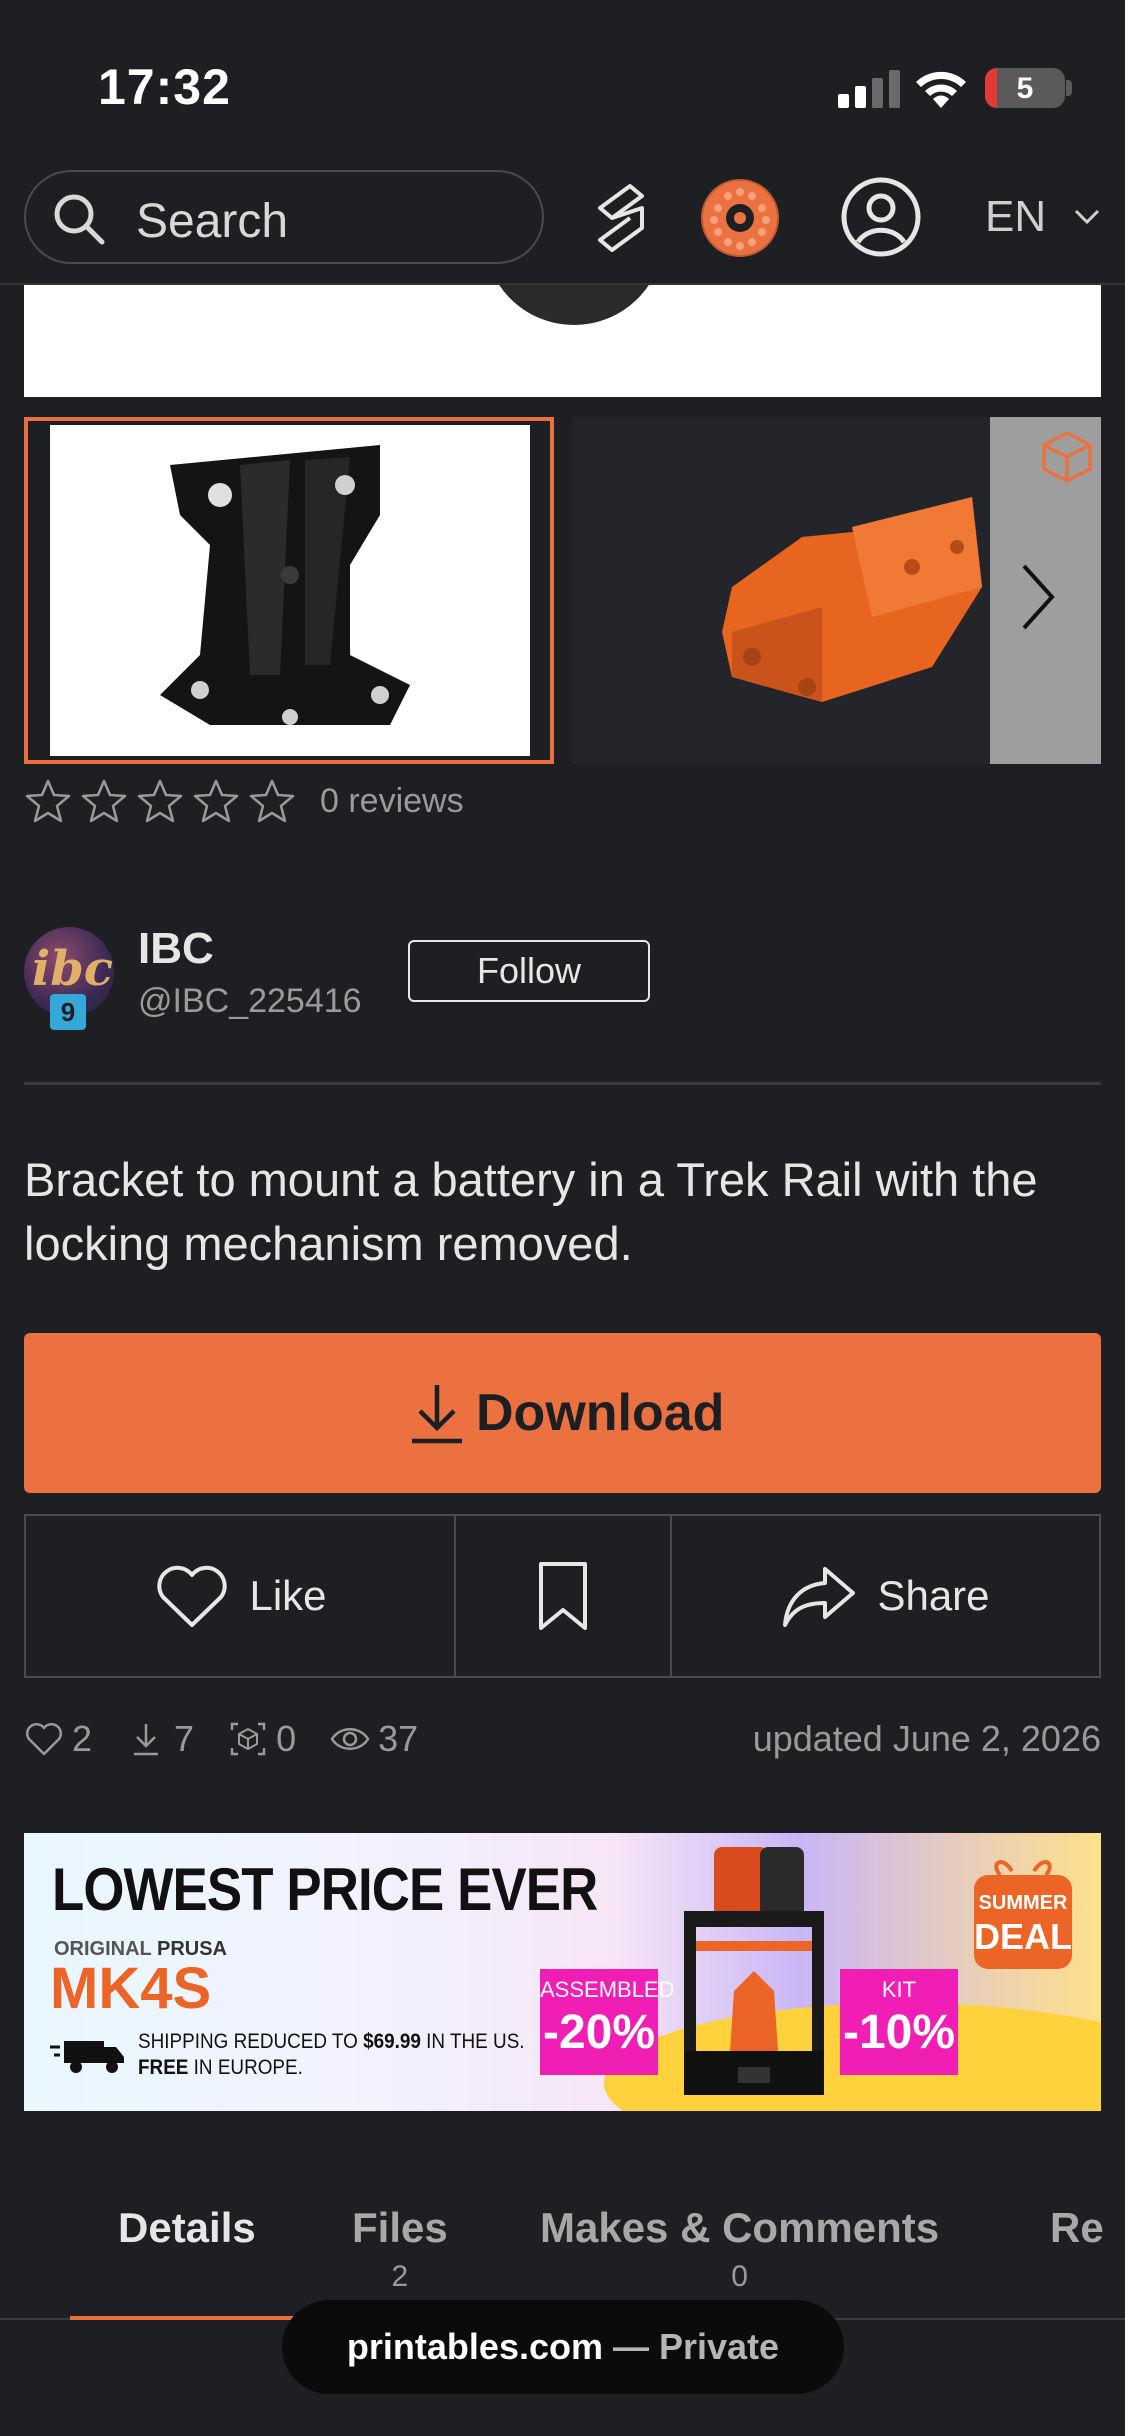 The image size is (1125, 2436). I want to click on browser-url-bar: printables.com — Private, so click(563, 2347).